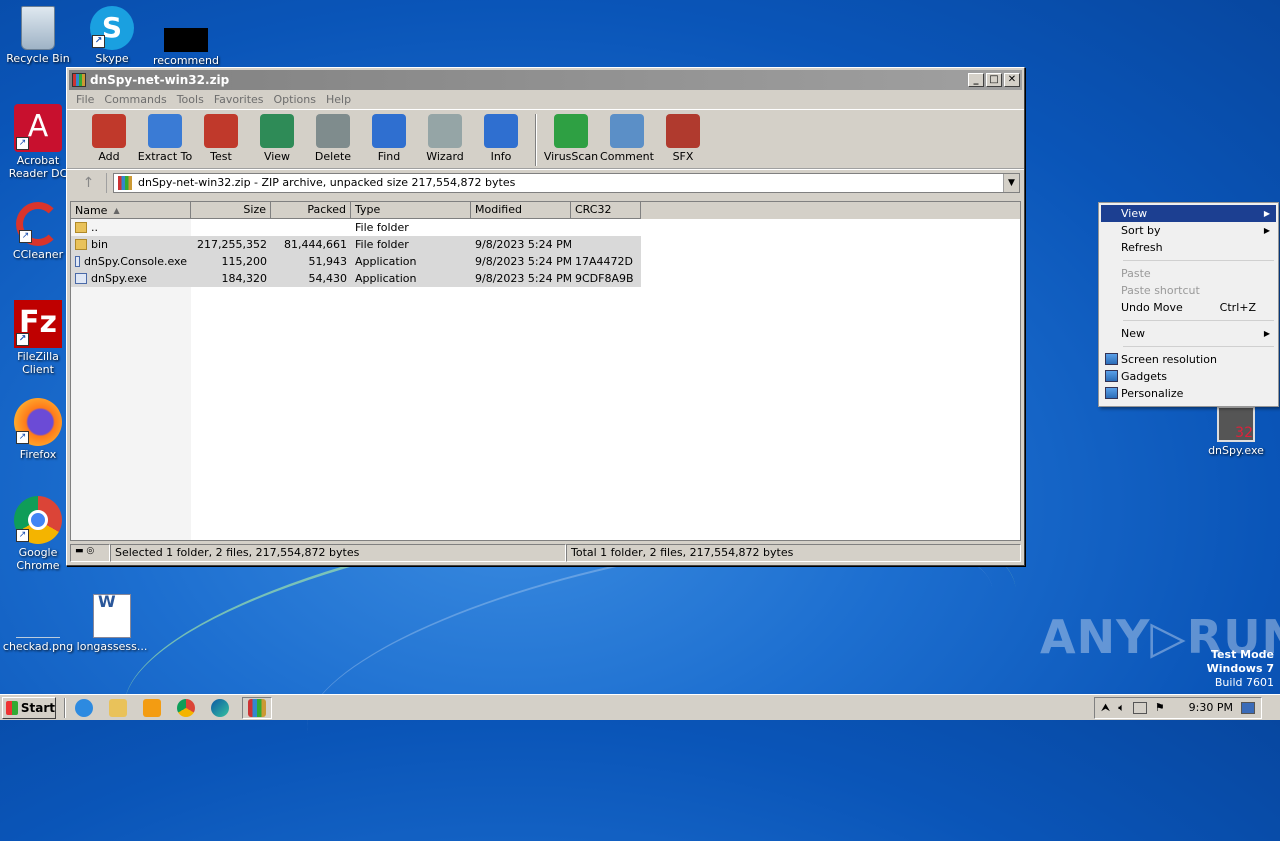 The height and width of the screenshot is (841, 1280). I want to click on taskbar-edge, so click(220, 708).